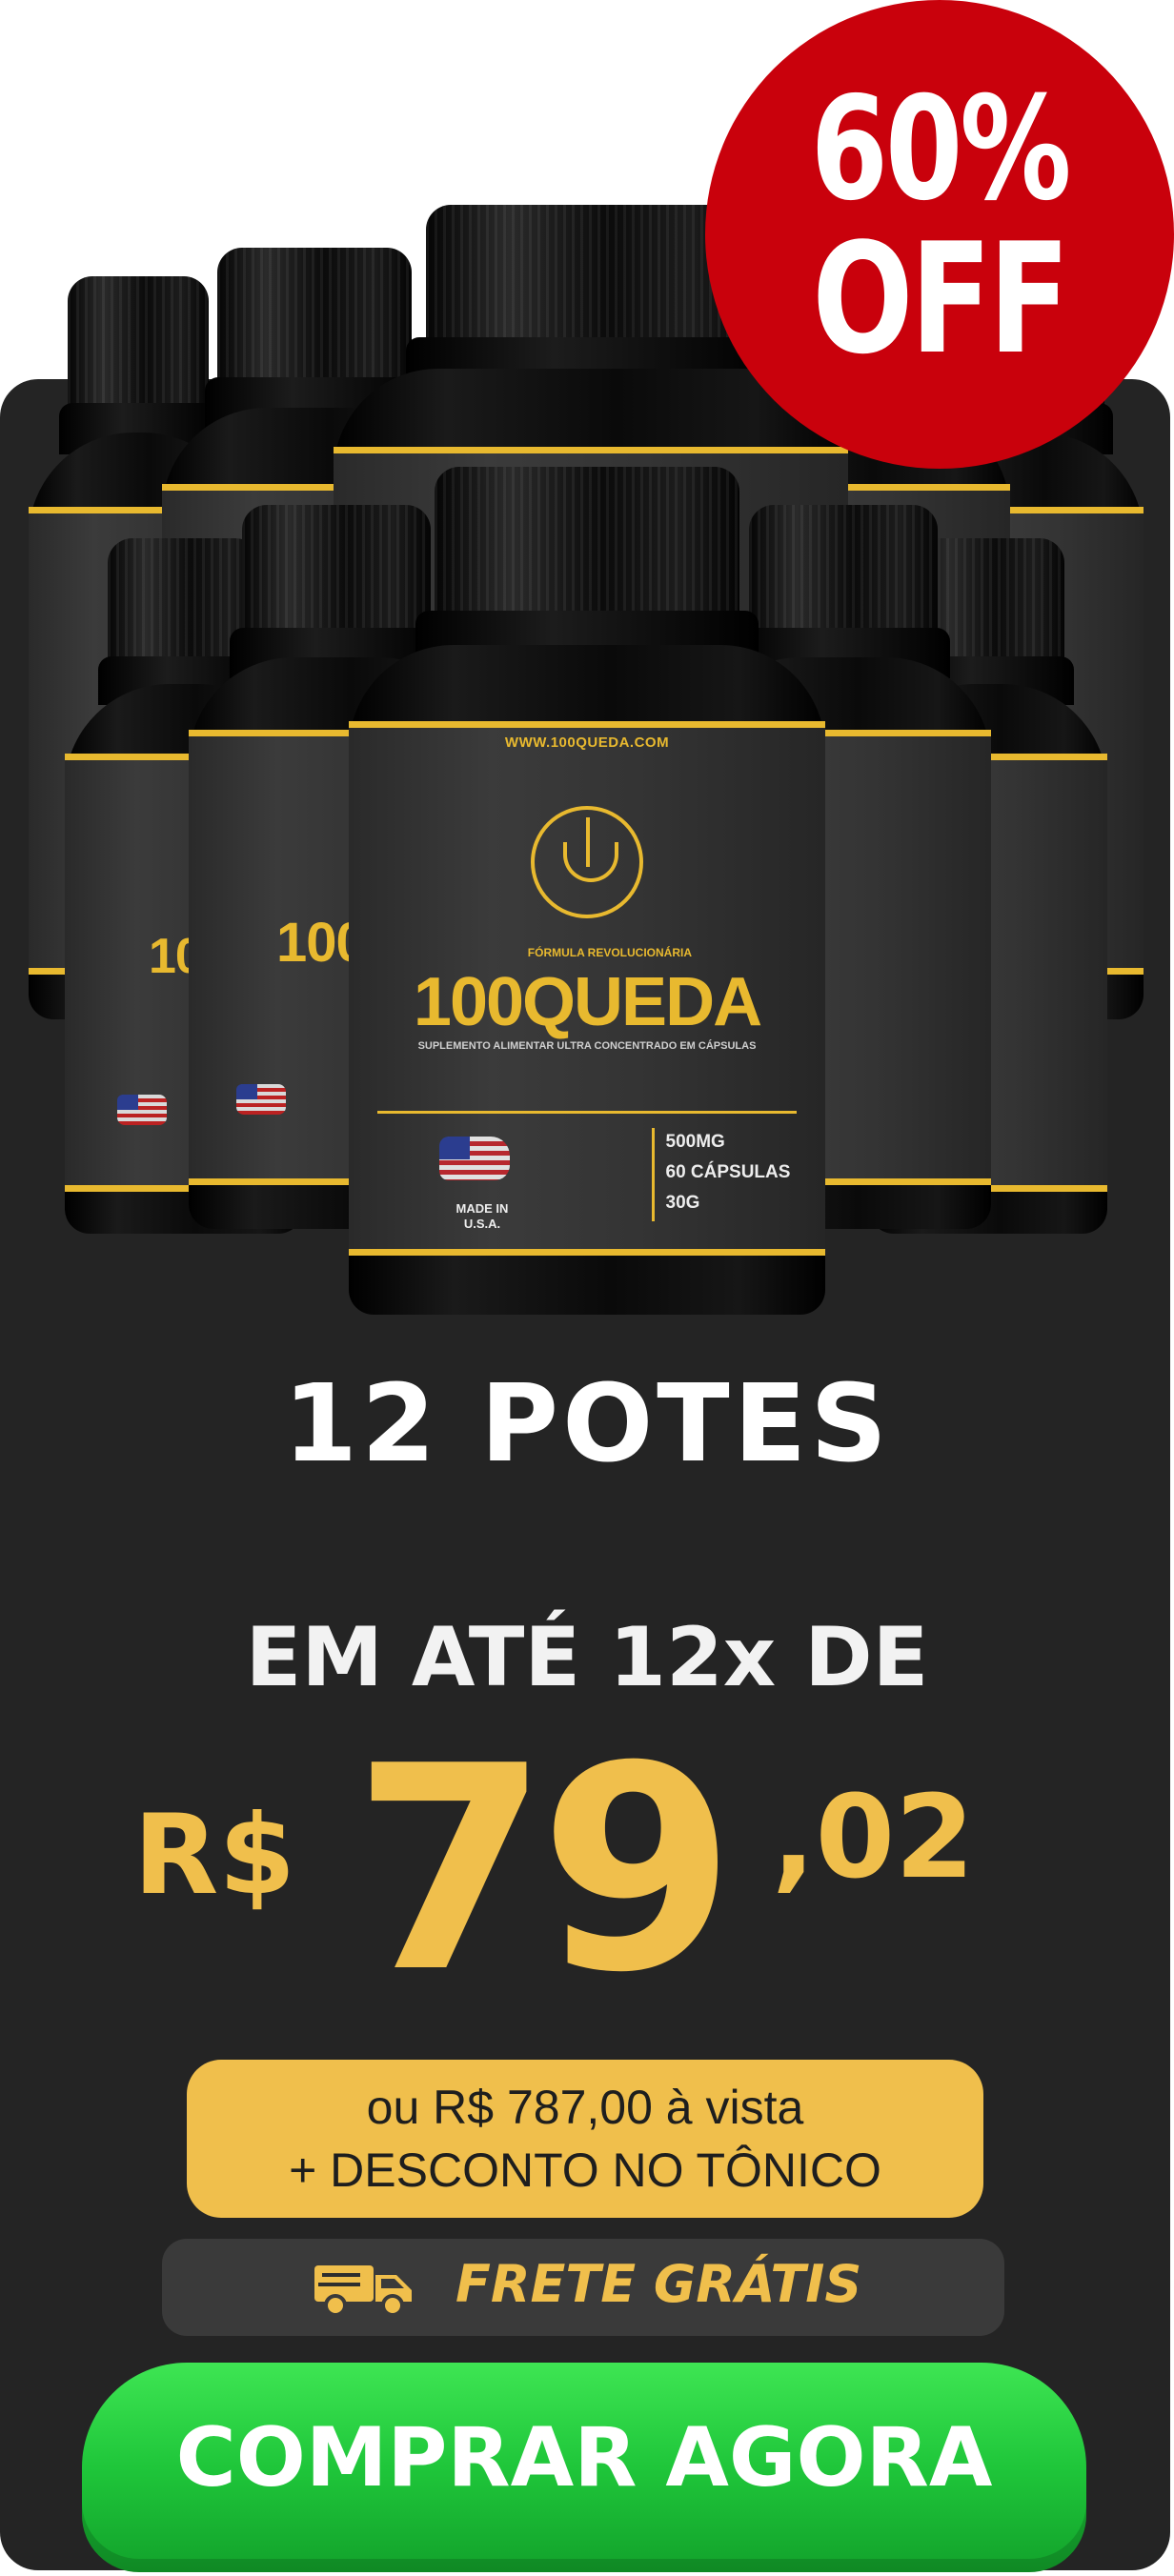  Describe the element at coordinates (587, 1424) in the screenshot. I see `package-quantity: 12 POTES` at that location.